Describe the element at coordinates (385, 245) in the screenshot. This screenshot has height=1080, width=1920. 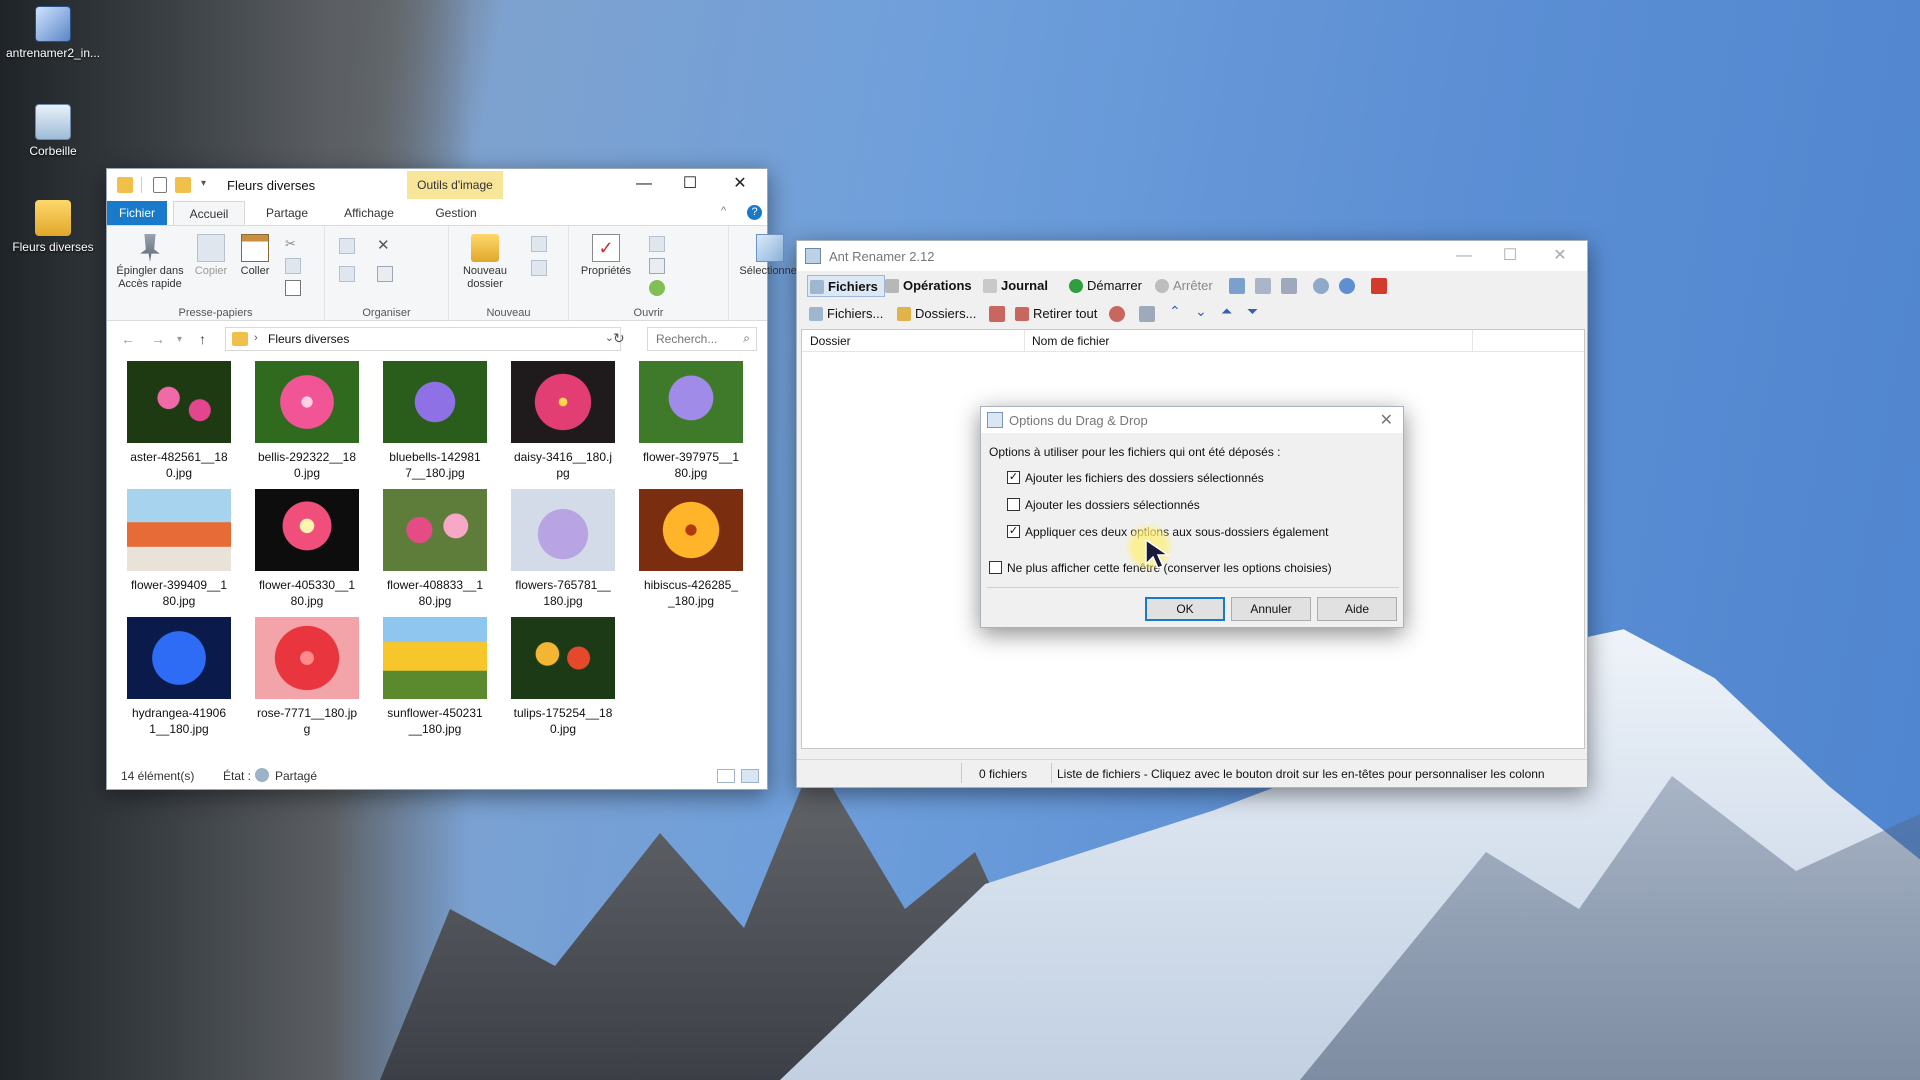
I see `delete-icon: ✕` at that location.